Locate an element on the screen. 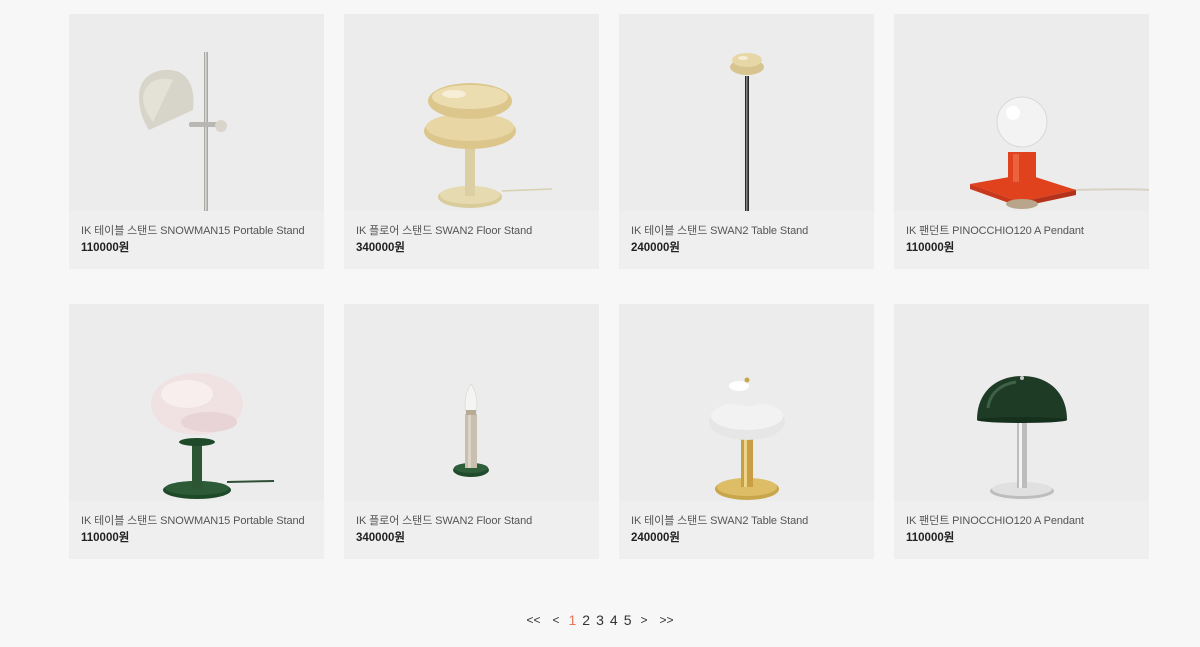 The image size is (1200, 647). pagination: << < 1 2 3 4 5 > >> is located at coordinates (600, 620).